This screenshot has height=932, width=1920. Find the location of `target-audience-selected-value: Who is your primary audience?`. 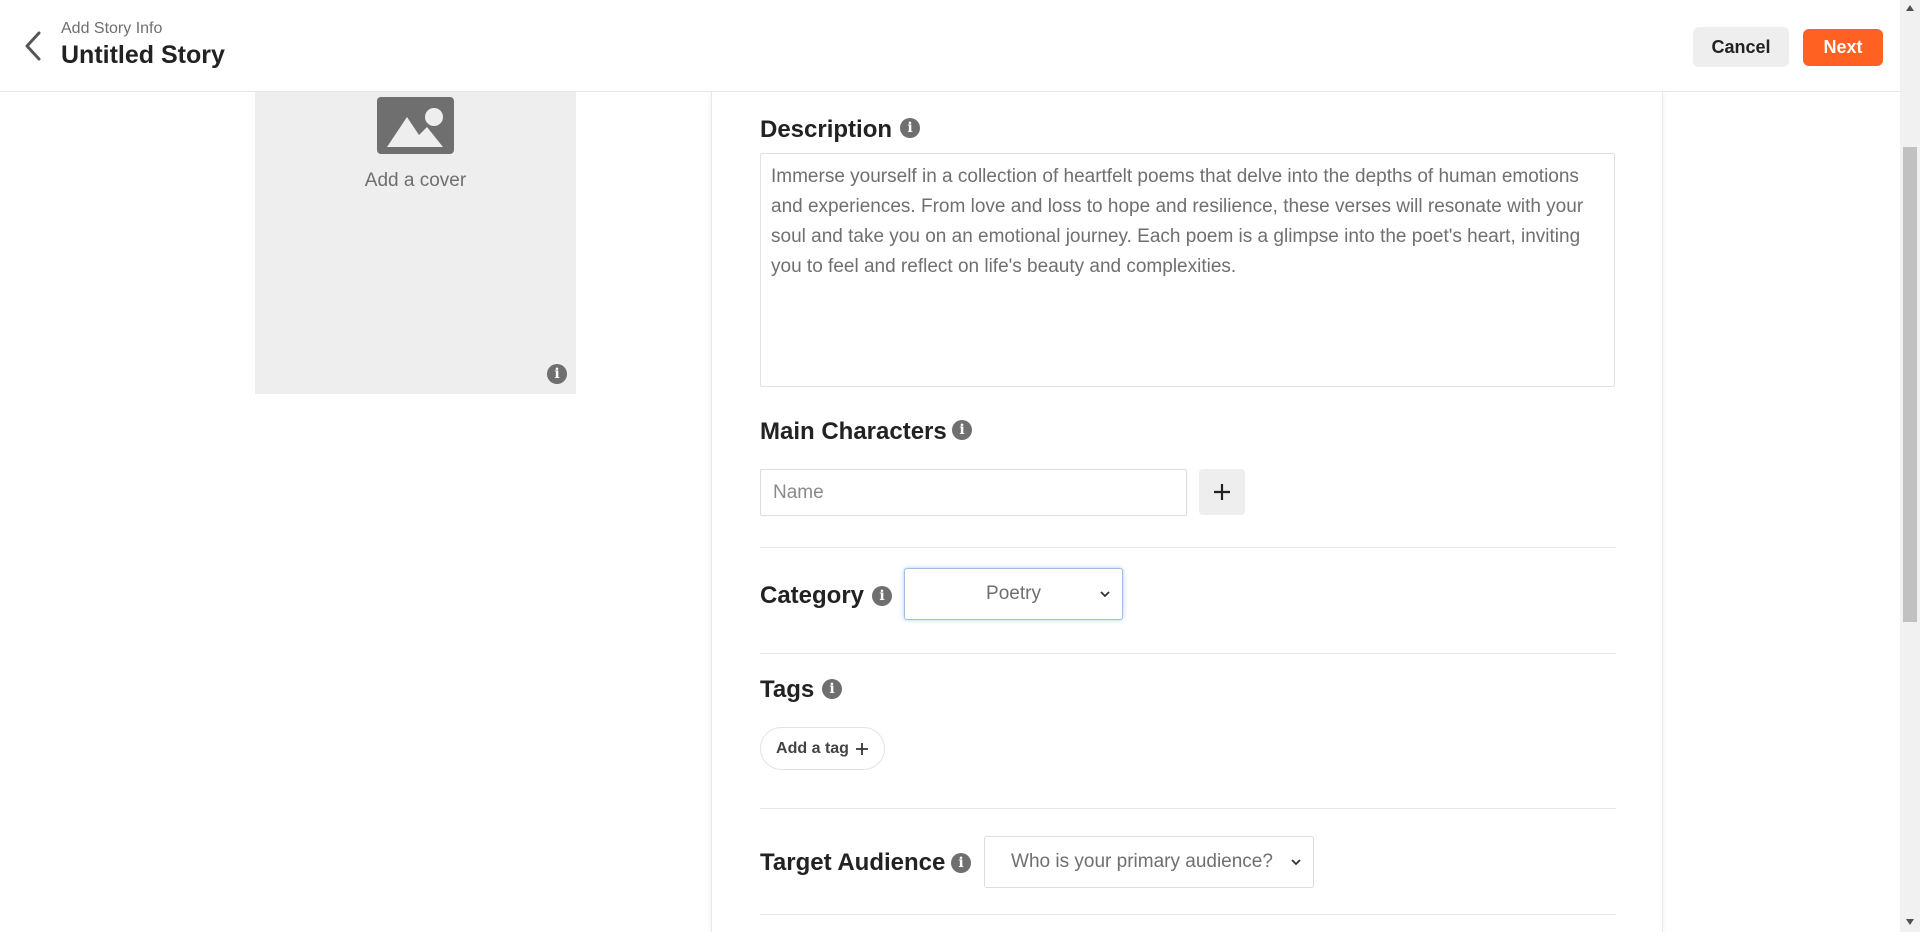

target-audience-selected-value: Who is your primary audience? is located at coordinates (1142, 861).